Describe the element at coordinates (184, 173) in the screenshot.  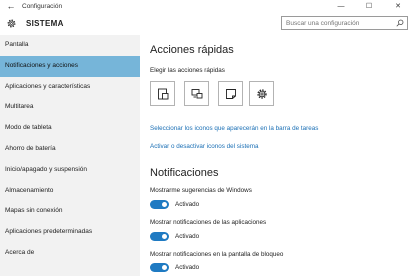
I see `notifications-heading: Notificaciones` at that location.